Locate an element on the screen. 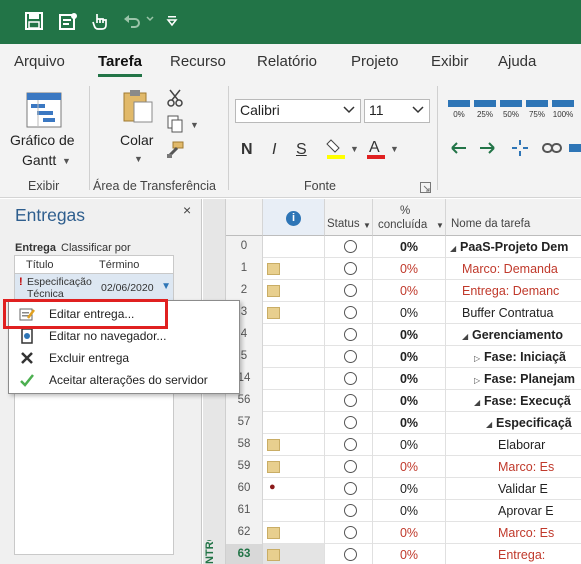 The width and height of the screenshot is (581, 564). percent-complete-button: 0% is located at coordinates (459, 110).